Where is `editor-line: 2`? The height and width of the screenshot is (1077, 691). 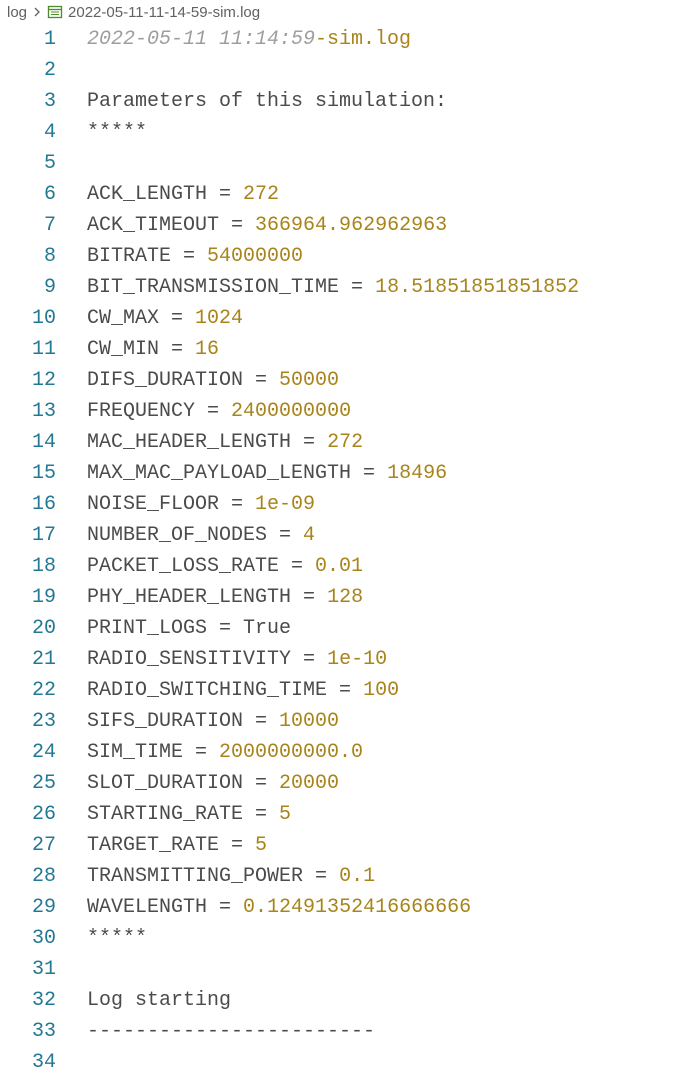 editor-line: 2 is located at coordinates (345, 70).